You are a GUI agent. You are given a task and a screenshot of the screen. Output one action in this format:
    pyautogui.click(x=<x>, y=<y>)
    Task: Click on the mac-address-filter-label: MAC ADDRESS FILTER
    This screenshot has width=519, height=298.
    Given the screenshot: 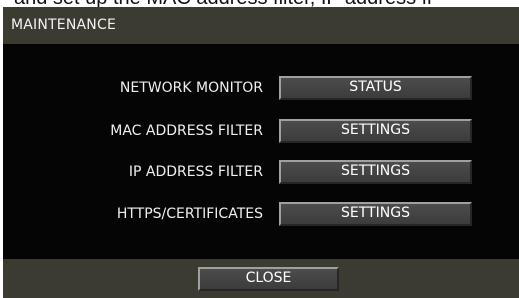 What is the action you would take?
    pyautogui.click(x=186, y=131)
    